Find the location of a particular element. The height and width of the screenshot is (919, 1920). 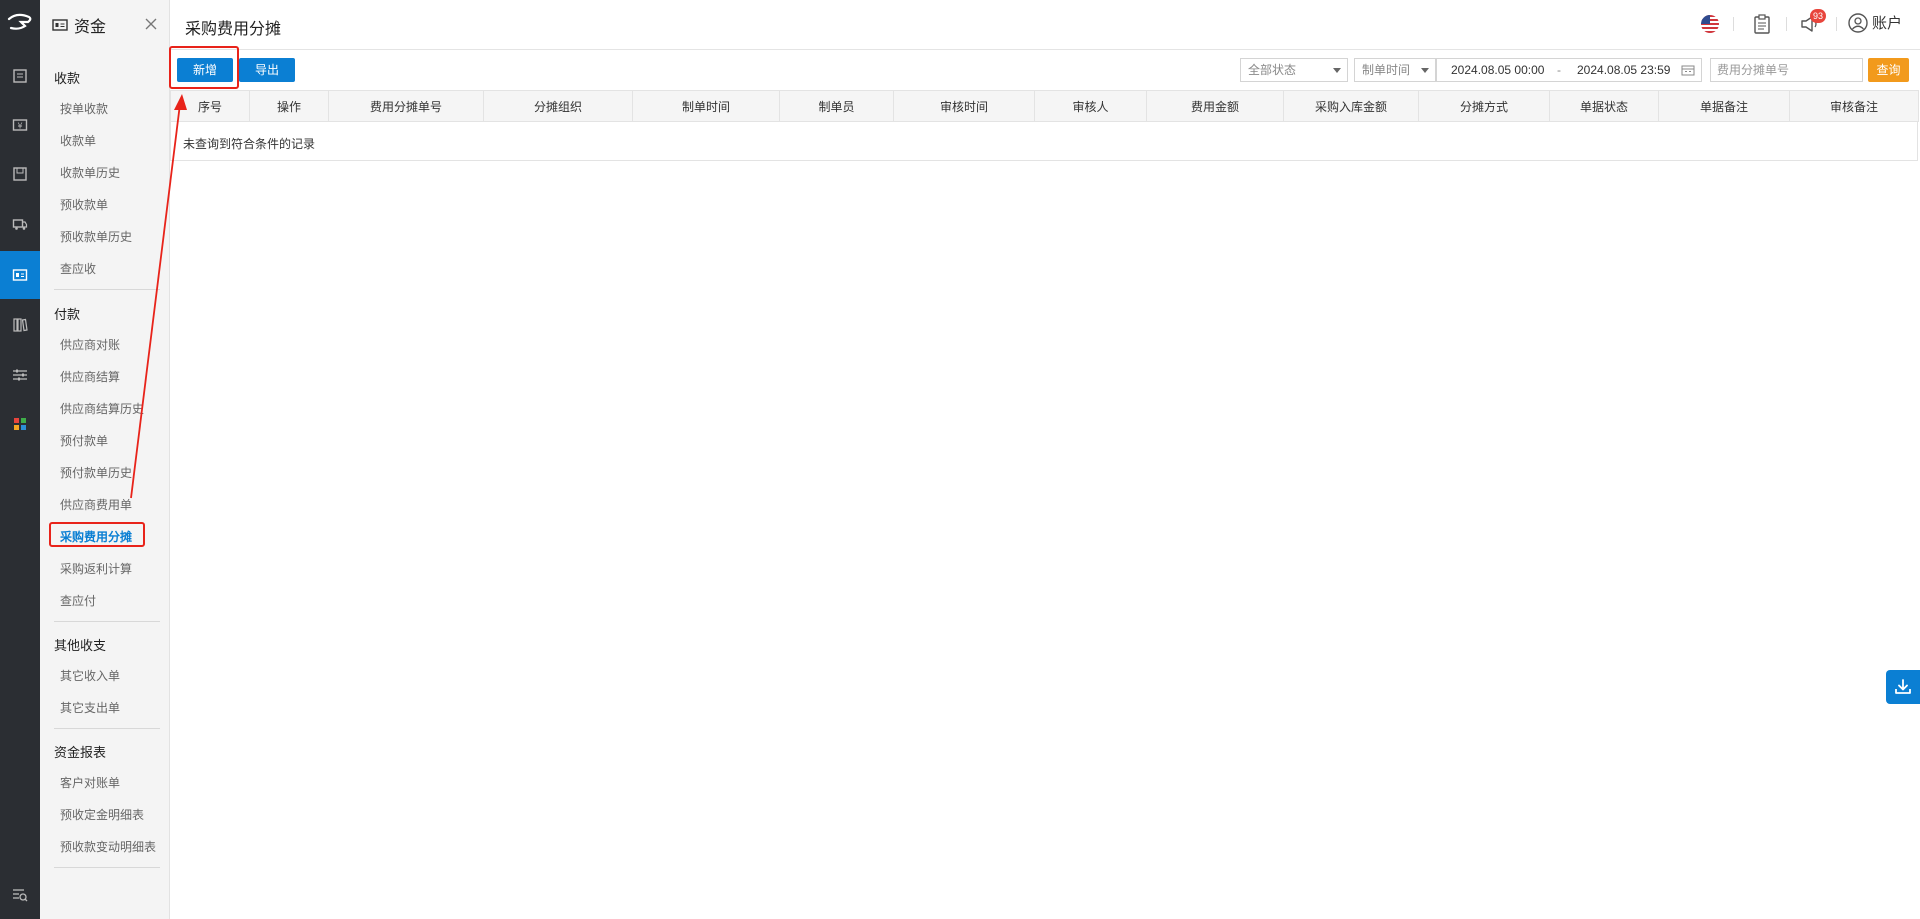

status-select-value: 全部状态 is located at coordinates (1272, 70).